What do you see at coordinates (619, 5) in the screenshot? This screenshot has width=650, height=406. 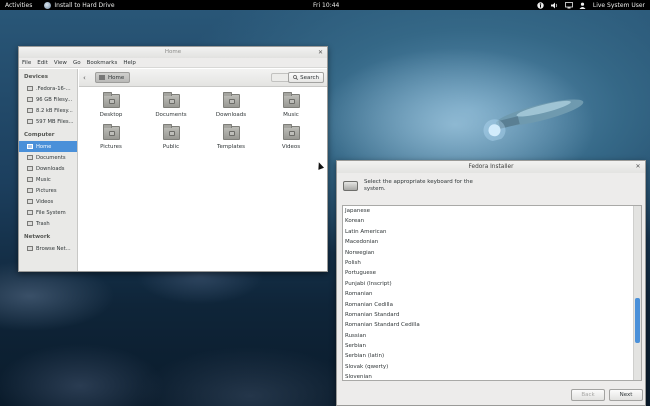 I see `user-menu: Live System User` at bounding box center [619, 5].